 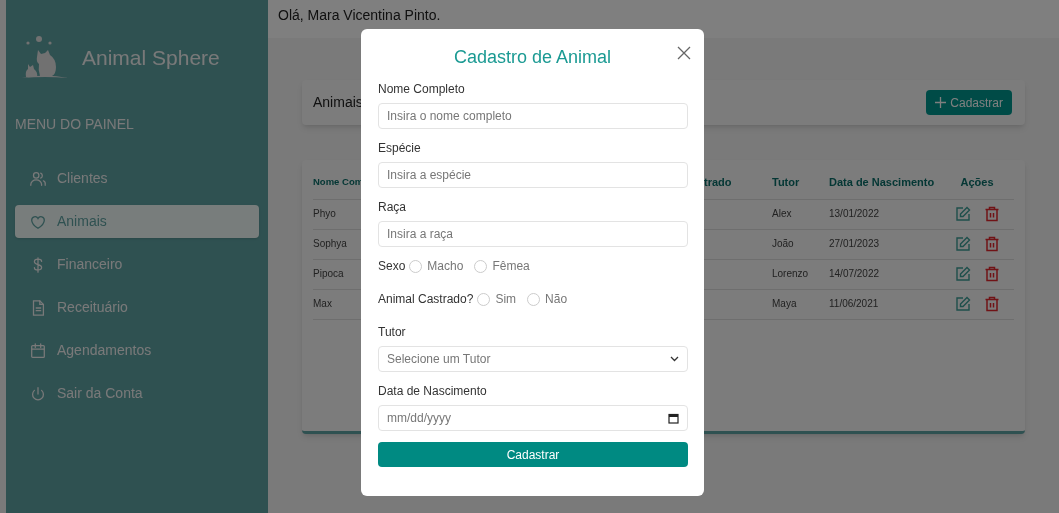 What do you see at coordinates (324, 214) in the screenshot?
I see `table-cell-text: Phyo` at bounding box center [324, 214].